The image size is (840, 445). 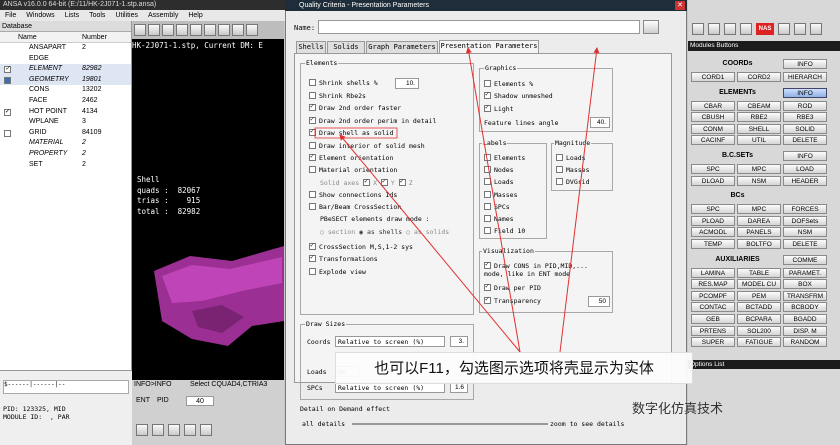 I want to click on arrow-to-tab, so click(x=493, y=200).